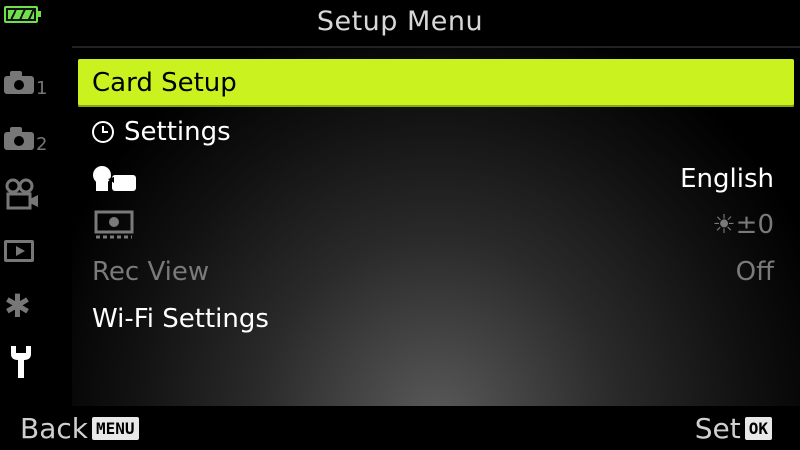 This screenshot has width=800, height=450. I want to click on monitor-brightness-icon, so click(114, 224).